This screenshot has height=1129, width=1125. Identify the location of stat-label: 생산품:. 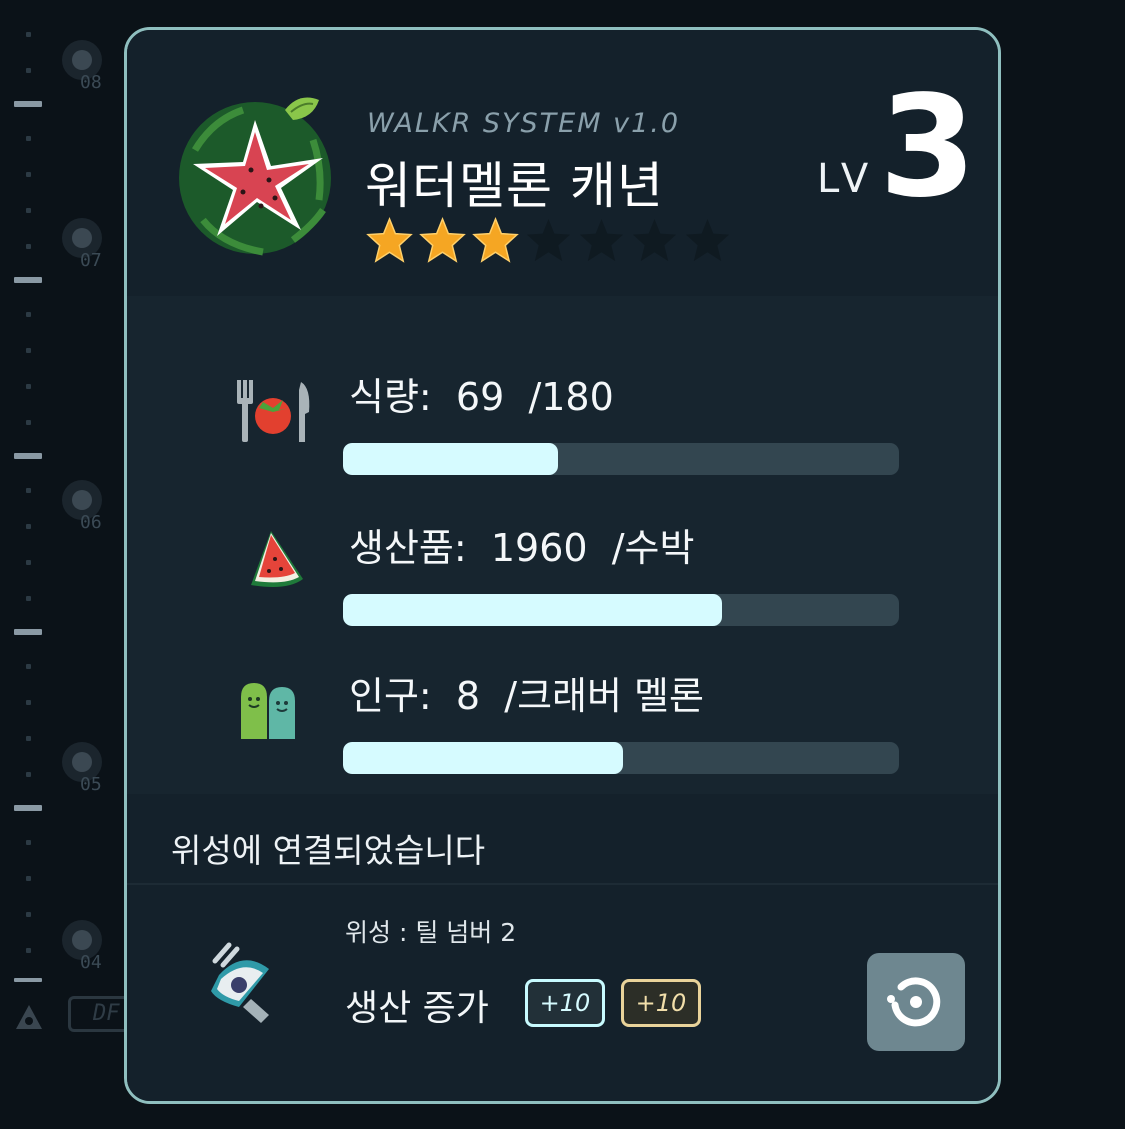
(408, 548).